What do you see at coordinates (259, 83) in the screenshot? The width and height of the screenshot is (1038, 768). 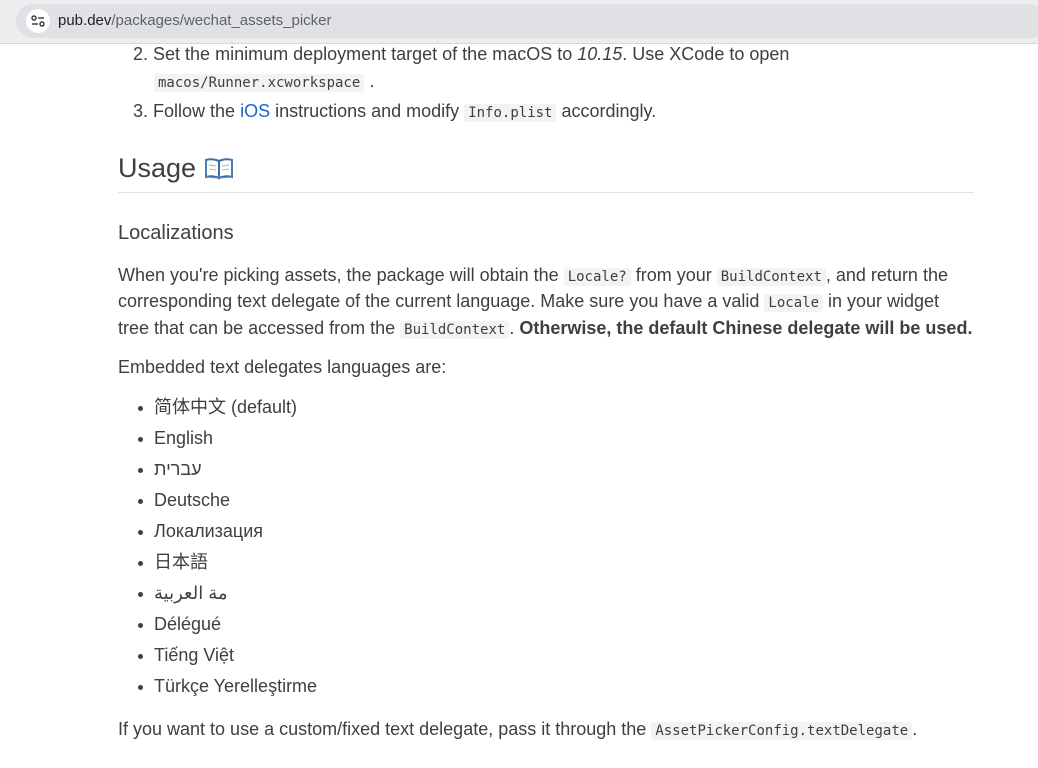 I see `xcworkspace-code: macos/Runner.xcworkspace` at bounding box center [259, 83].